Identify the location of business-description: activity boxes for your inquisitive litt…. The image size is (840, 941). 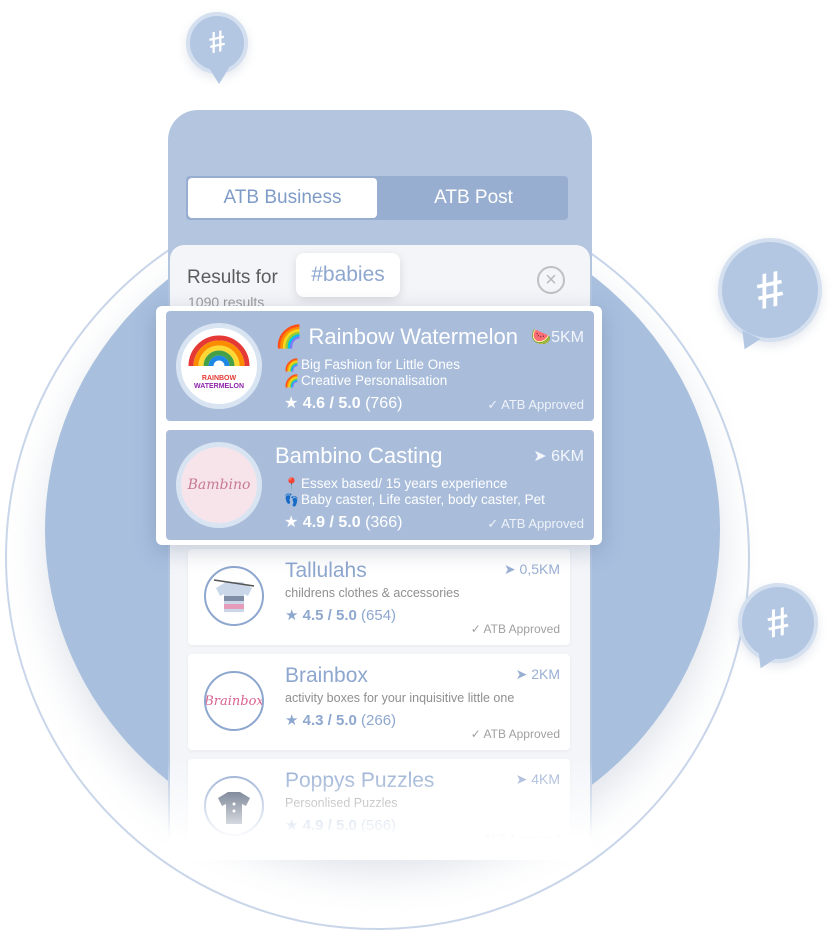
(400, 698).